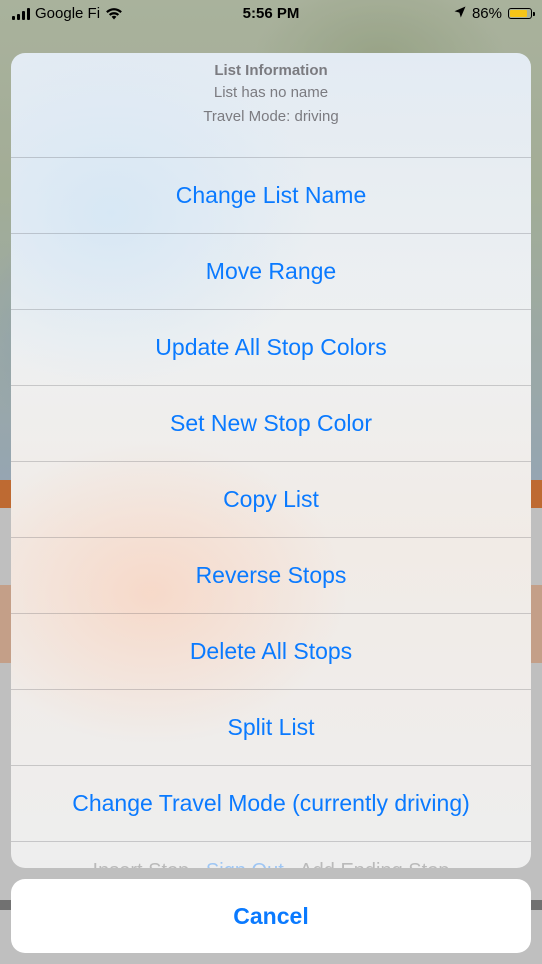  Describe the element at coordinates (271, 652) in the screenshot. I see `delete-all-stops-button: Delete All Stops` at that location.